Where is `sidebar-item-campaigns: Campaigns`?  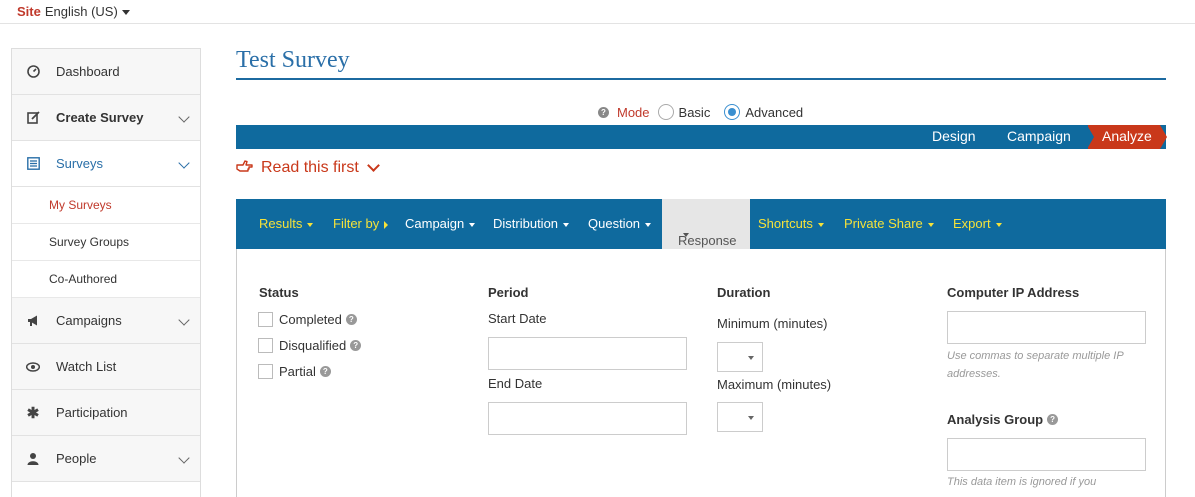
sidebar-item-campaigns: Campaigns is located at coordinates (106, 321).